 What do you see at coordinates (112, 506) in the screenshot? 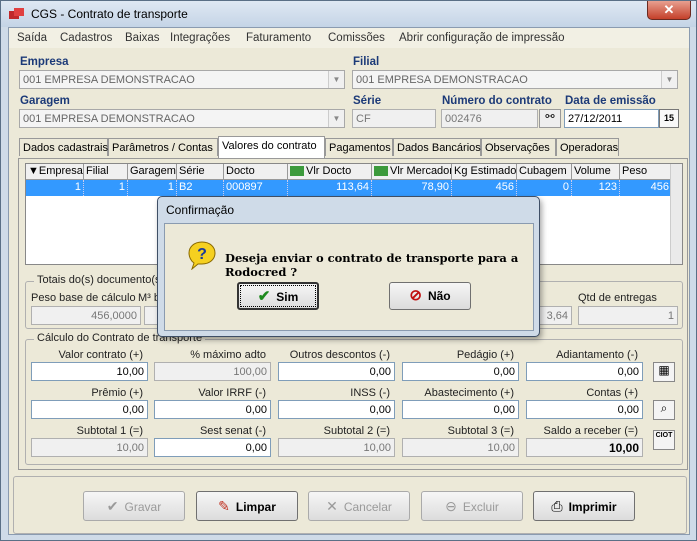
I see `checkmark-icon: ✔` at bounding box center [112, 506].